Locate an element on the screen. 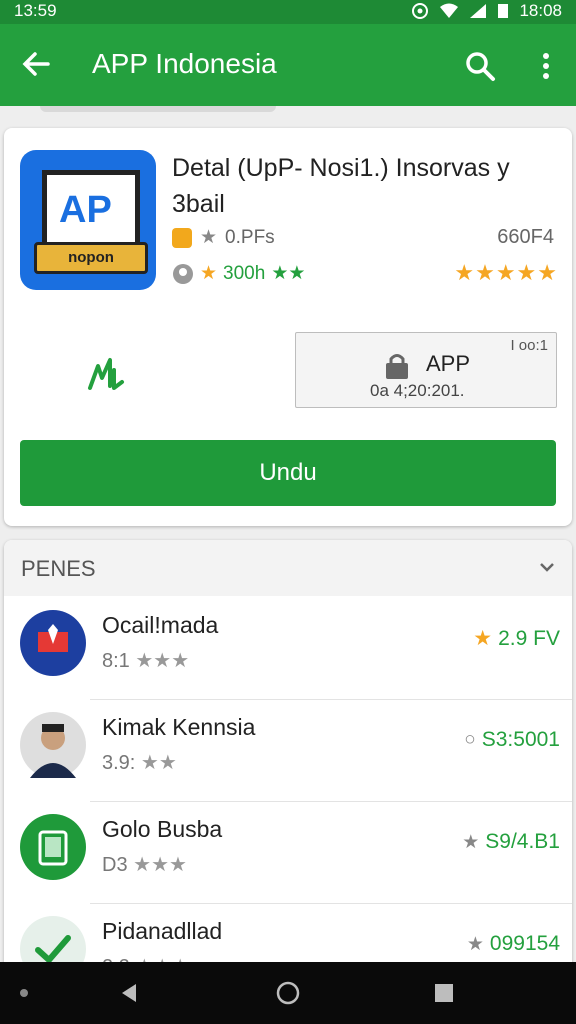 The width and height of the screenshot is (576, 1024). wifi-icon is located at coordinates (449, 10).